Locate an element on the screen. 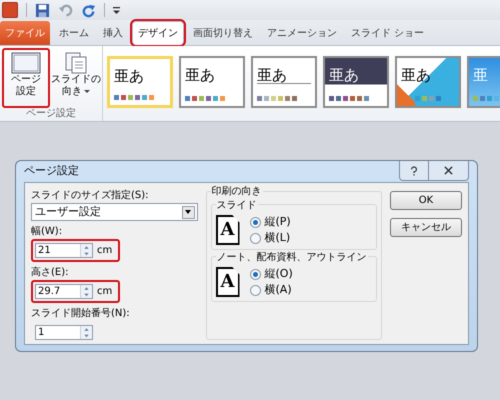 This screenshot has width=500, height=400. number-field: 29.7 is located at coordinates (64, 291).